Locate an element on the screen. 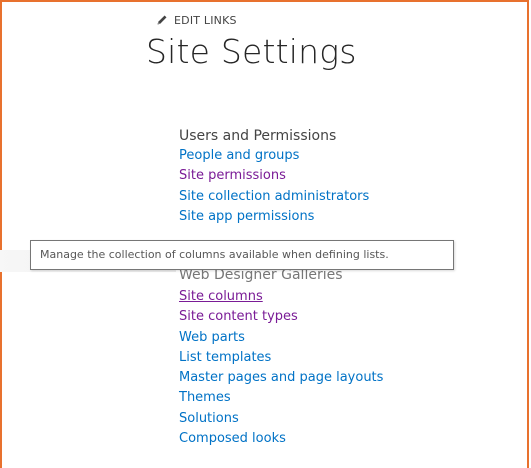  composed-looks-link: Composed looks is located at coordinates (281, 439).